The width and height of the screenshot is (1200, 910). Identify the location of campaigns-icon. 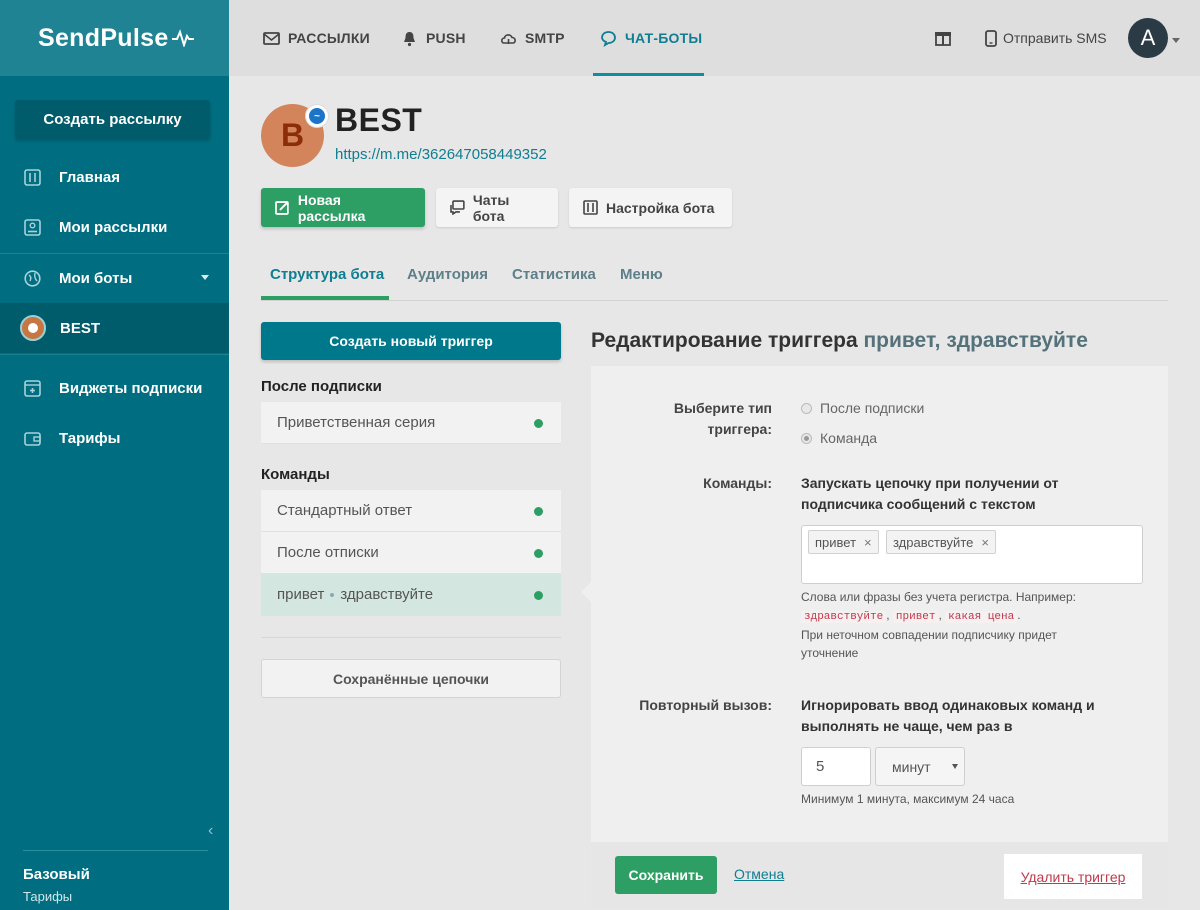
(32, 227).